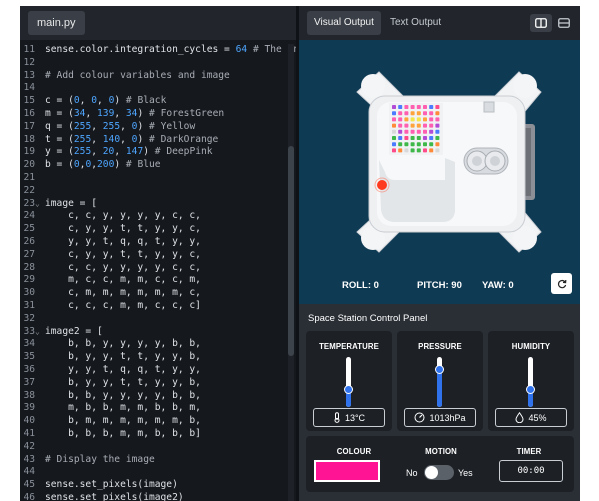 The image size is (599, 501). What do you see at coordinates (439, 285) in the screenshot?
I see `pitch-readout: PITCH: 90` at bounding box center [439, 285].